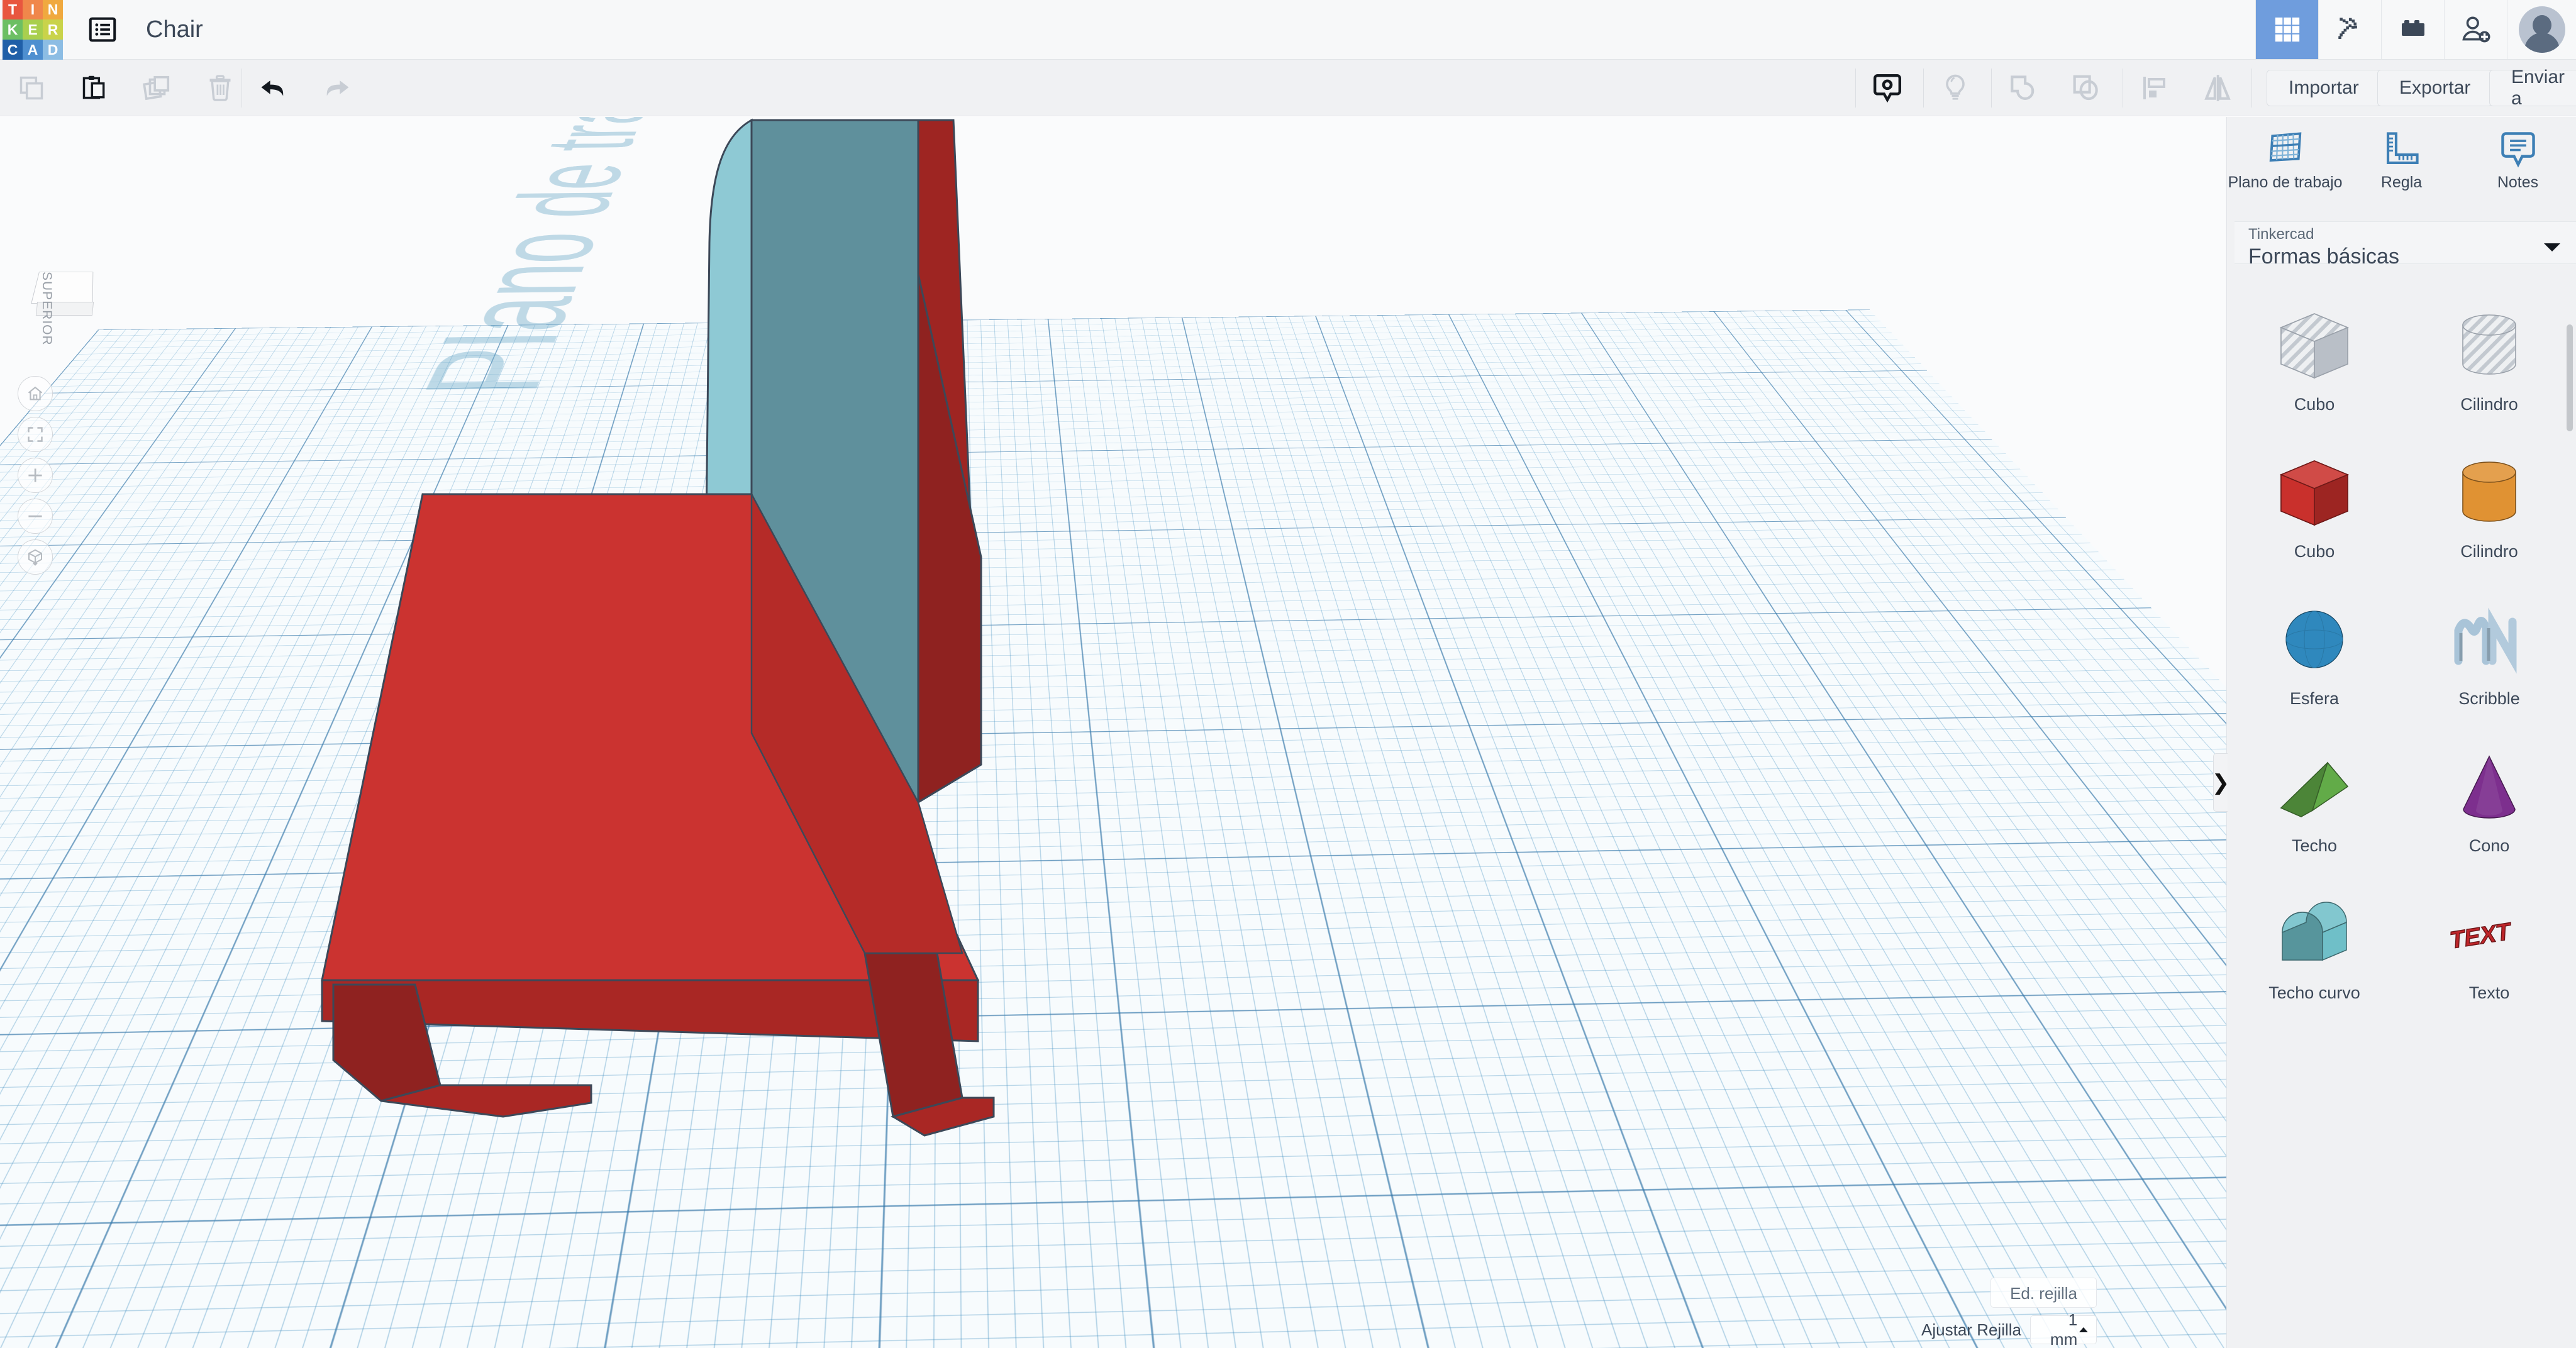 The image size is (2576, 1348). I want to click on top-bar: TIN KERCAD Chair, so click(1288, 30).